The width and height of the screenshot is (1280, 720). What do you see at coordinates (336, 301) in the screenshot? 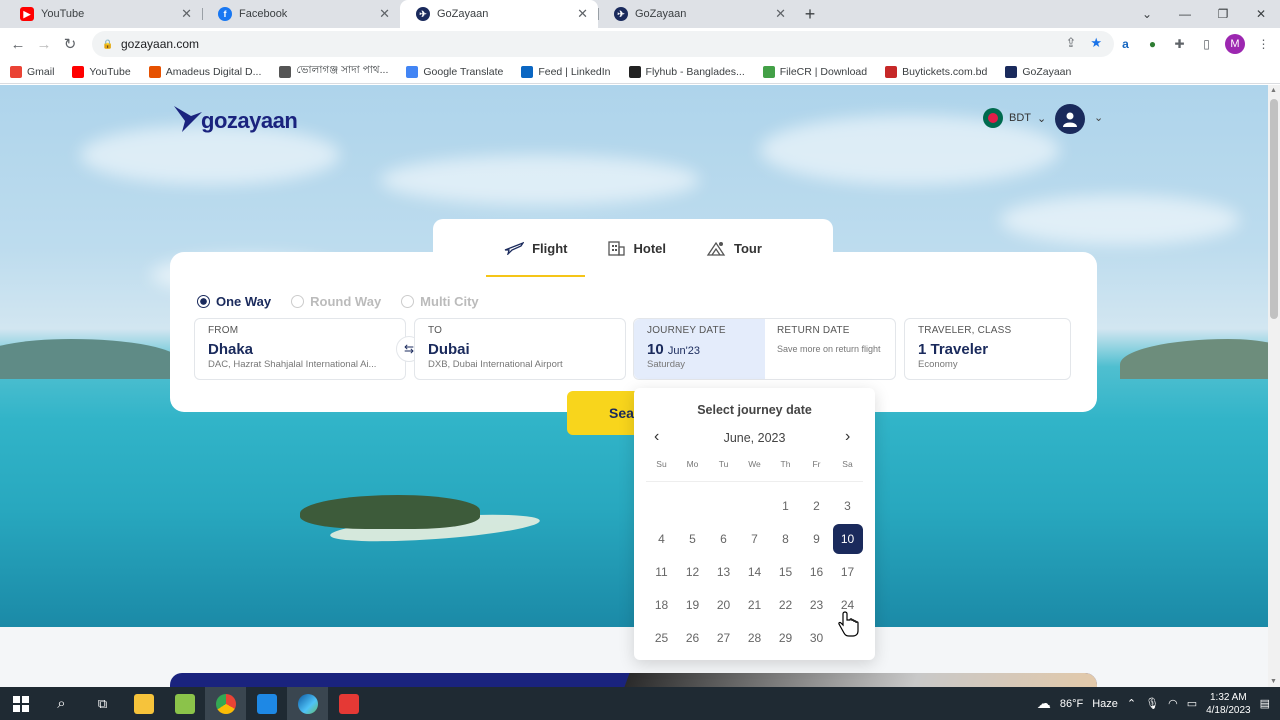
I see `trip-type-round-way: Round Way` at bounding box center [336, 301].